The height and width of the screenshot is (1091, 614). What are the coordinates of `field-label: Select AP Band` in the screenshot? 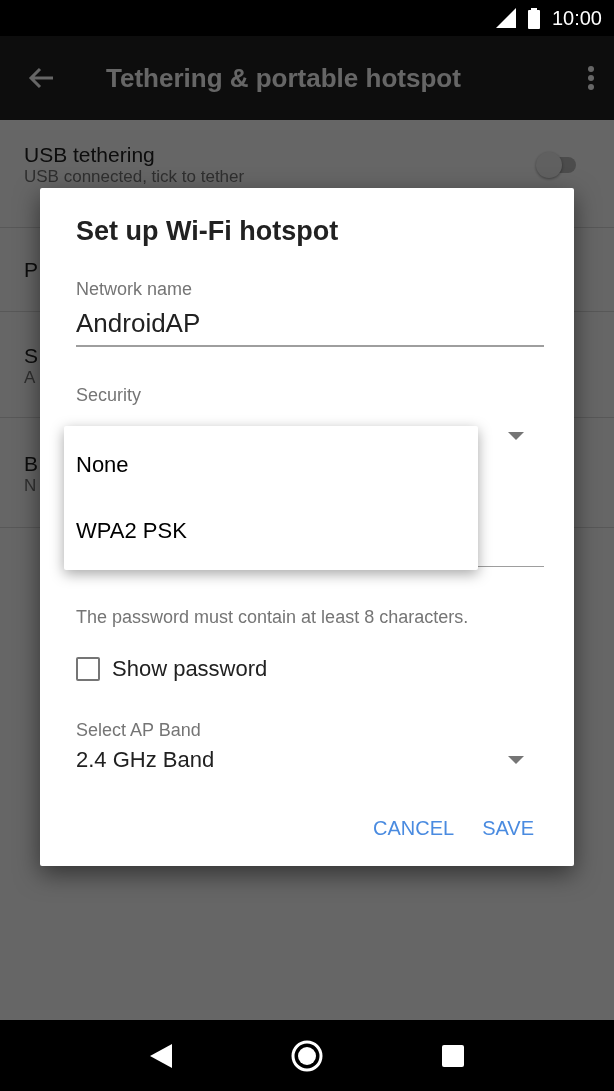 It's located at (139, 730).